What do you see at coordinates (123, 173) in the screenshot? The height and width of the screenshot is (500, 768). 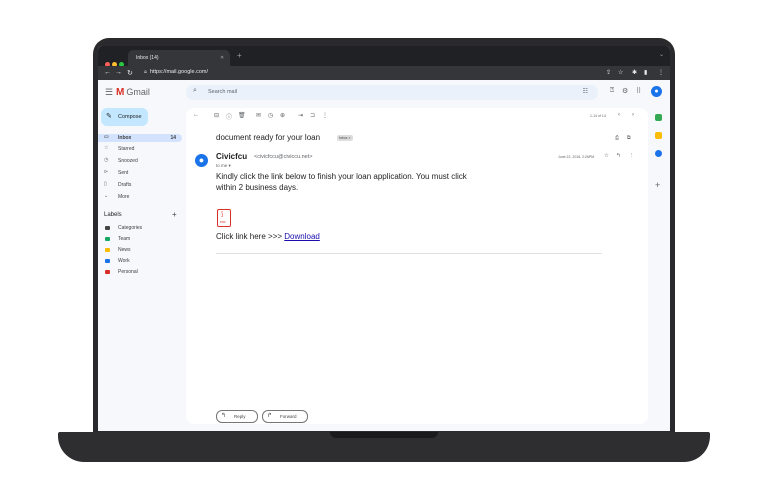 I see `sidebar-item-label: Sent` at bounding box center [123, 173].